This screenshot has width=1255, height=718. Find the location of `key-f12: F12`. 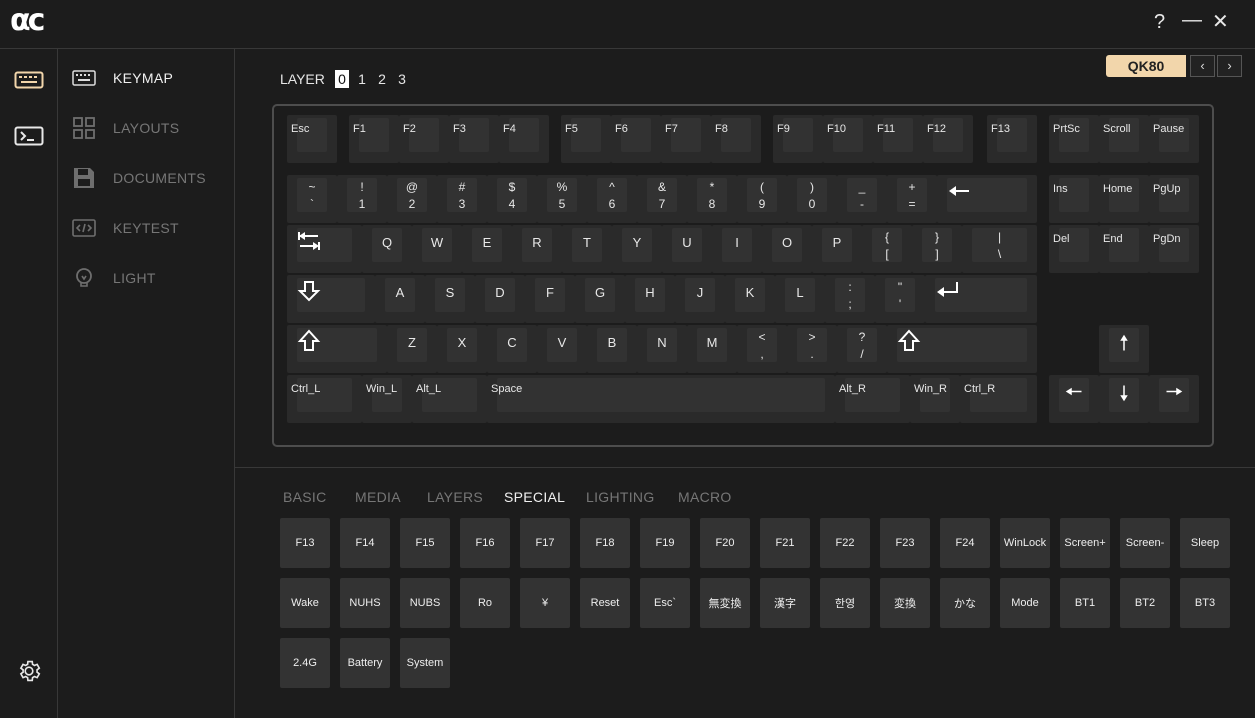

key-f12: F12 is located at coordinates (948, 139).